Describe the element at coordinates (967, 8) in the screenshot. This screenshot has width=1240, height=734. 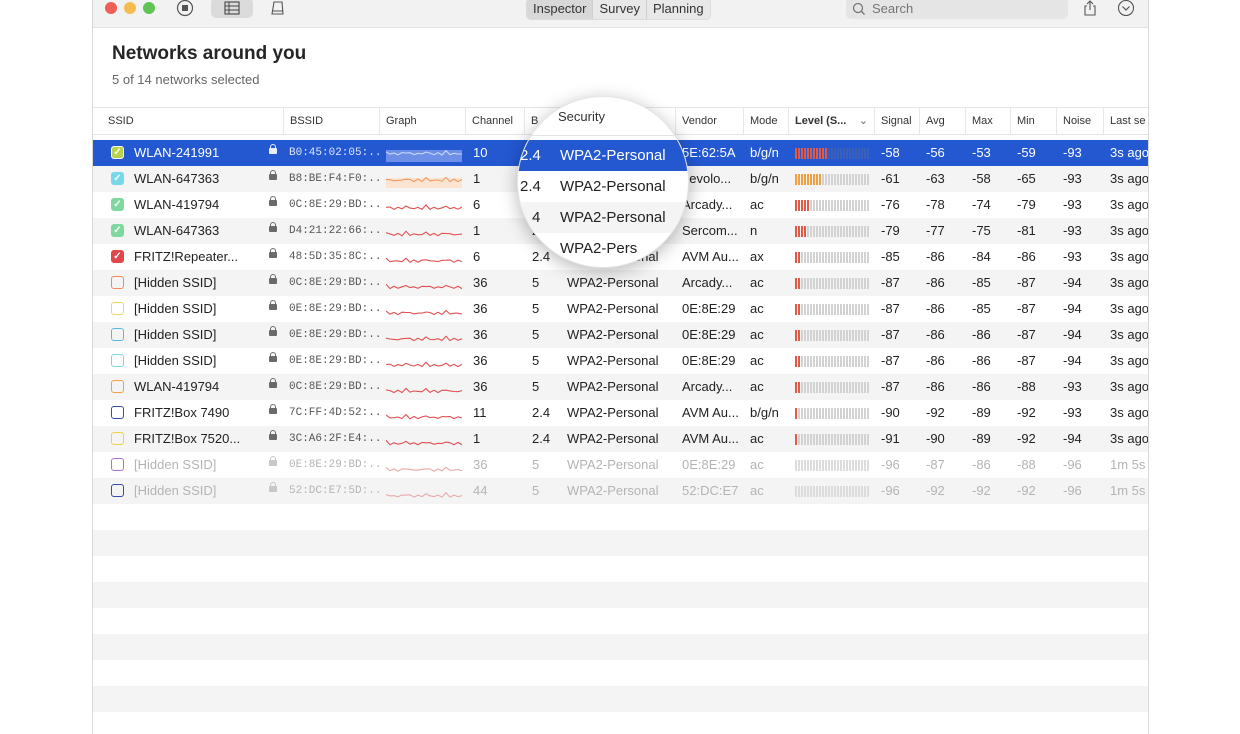
I see `search-input` at that location.